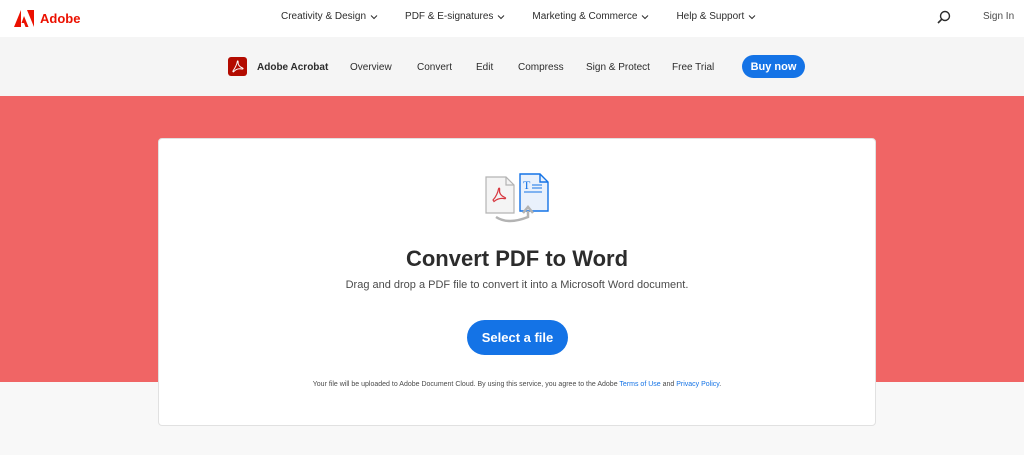  I want to click on svg-text: T, so click(527, 185).